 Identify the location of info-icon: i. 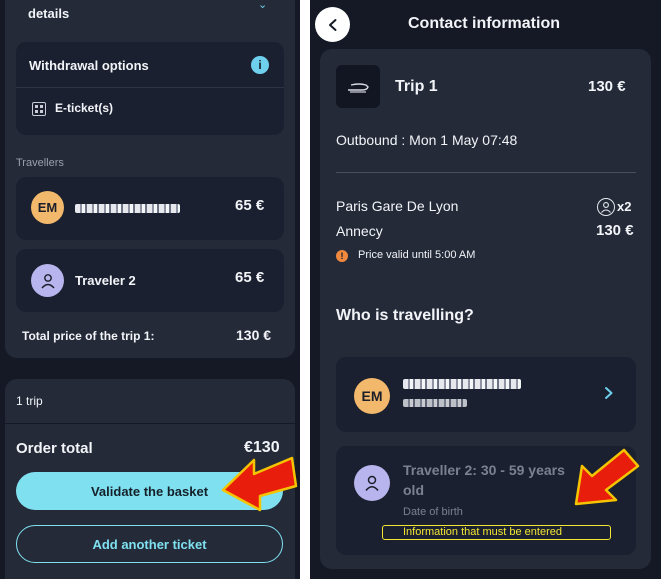
(260, 65).